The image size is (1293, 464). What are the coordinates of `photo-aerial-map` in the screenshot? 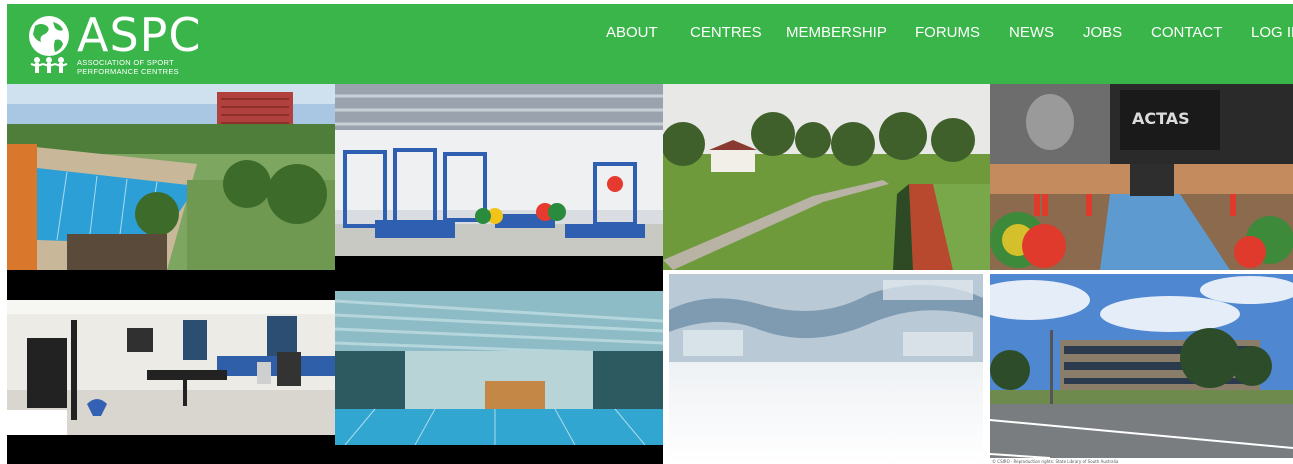 It's located at (826, 367).